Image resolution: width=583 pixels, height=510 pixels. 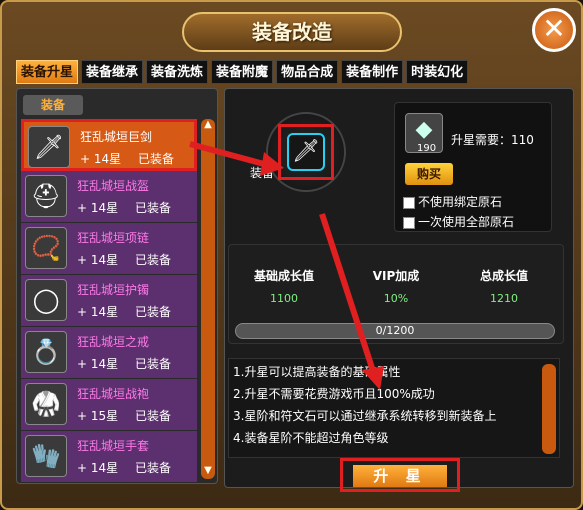 What do you see at coordinates (227, 154) in the screenshot?
I see `arrow-to-slot` at bounding box center [227, 154].